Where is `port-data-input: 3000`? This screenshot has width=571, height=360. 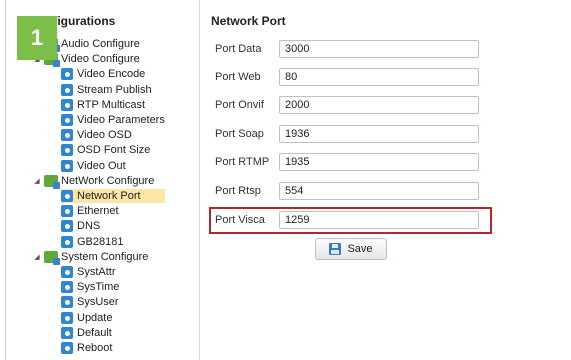 port-data-input: 3000 is located at coordinates (379, 49).